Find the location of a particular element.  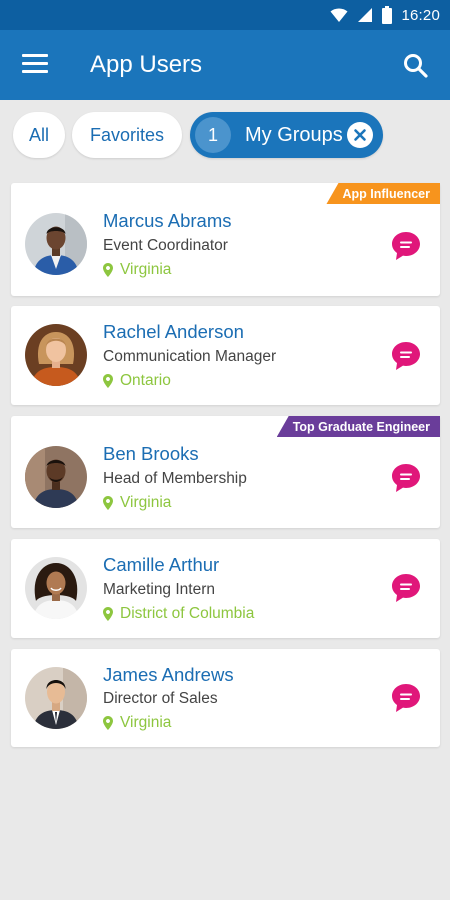

user-name: James Andrews is located at coordinates (168, 675).